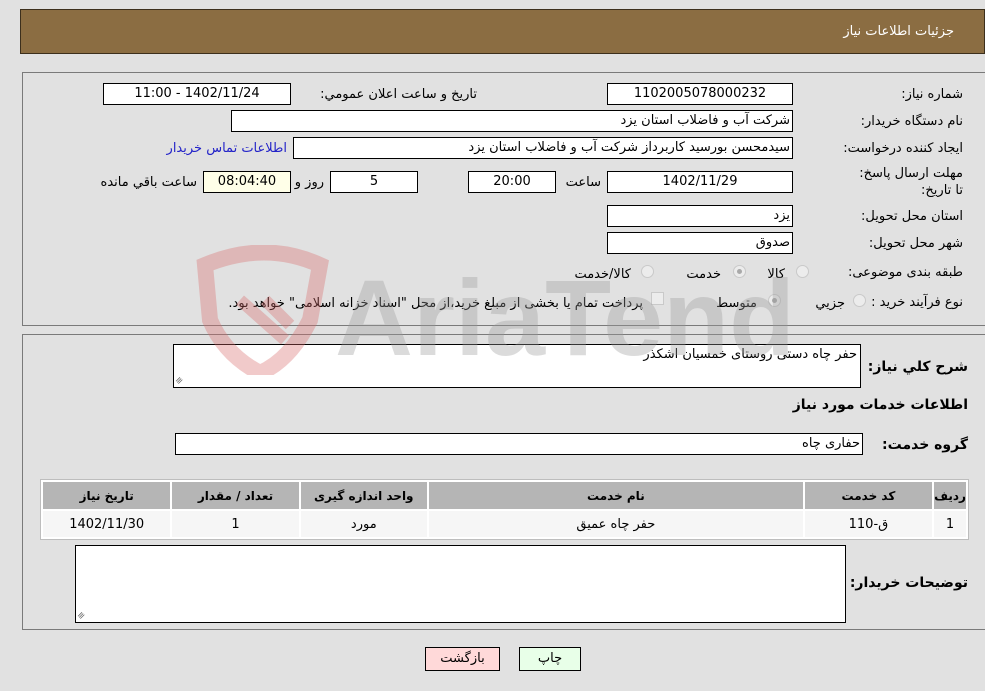 Image resolution: width=985 pixels, height=691 pixels. I want to click on deadline-time-label: ساعت, so click(583, 182).